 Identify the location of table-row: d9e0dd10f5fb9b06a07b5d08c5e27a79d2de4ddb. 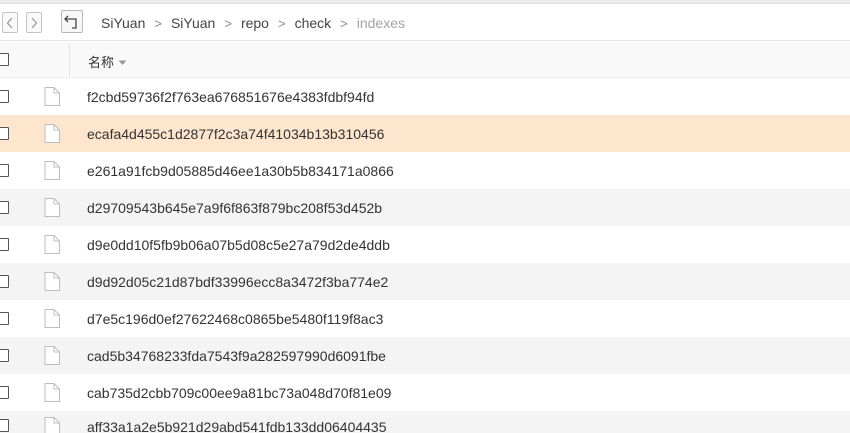
(425, 244).